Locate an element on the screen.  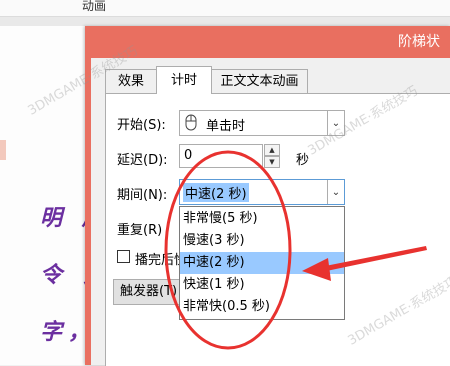
tab-timing: 计时 is located at coordinates (184, 80).